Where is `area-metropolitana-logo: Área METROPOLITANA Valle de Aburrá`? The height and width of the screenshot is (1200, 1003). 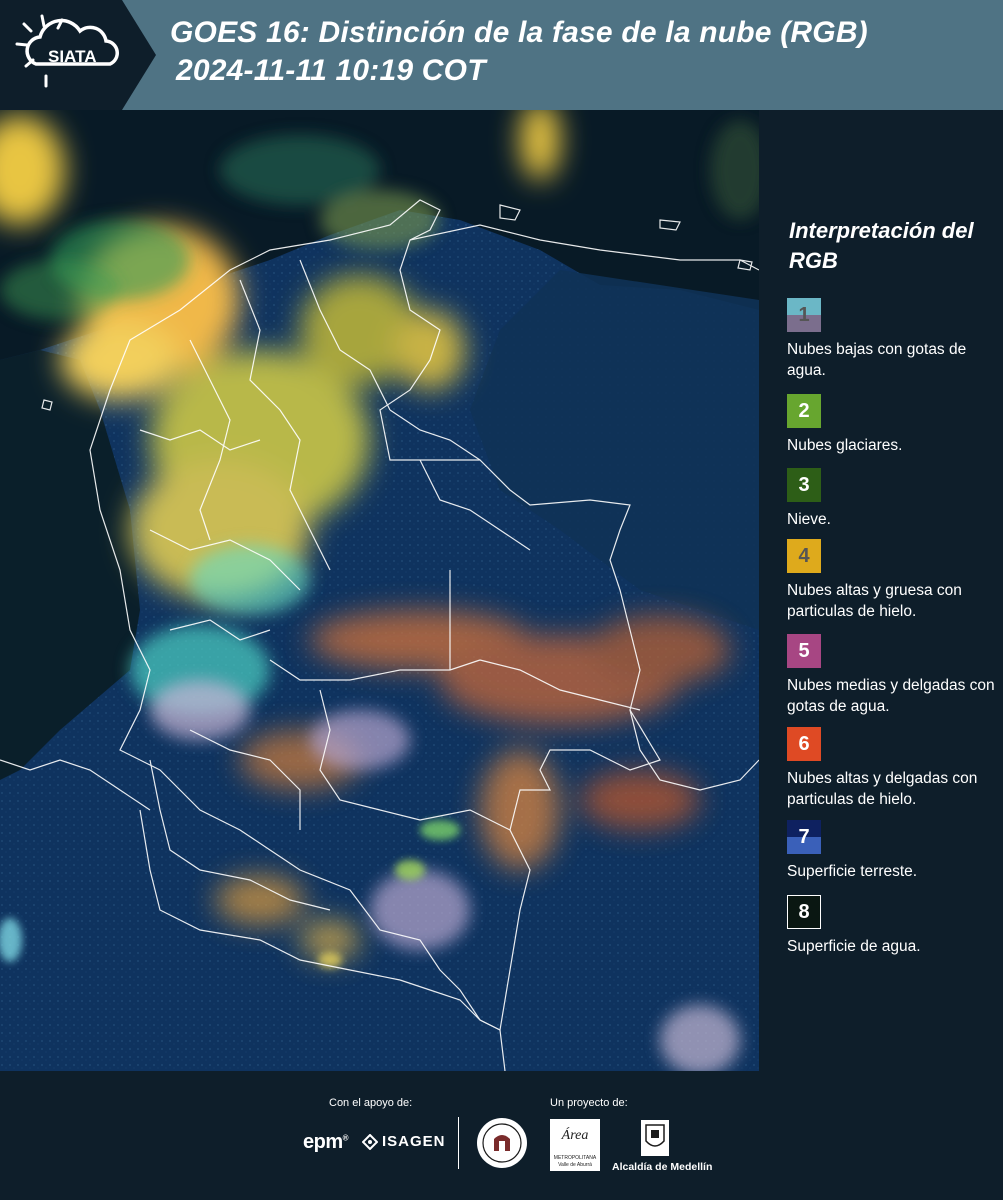
area-metropolitana-logo: Área METROPOLITANA Valle de Aburrá is located at coordinates (575, 1145).